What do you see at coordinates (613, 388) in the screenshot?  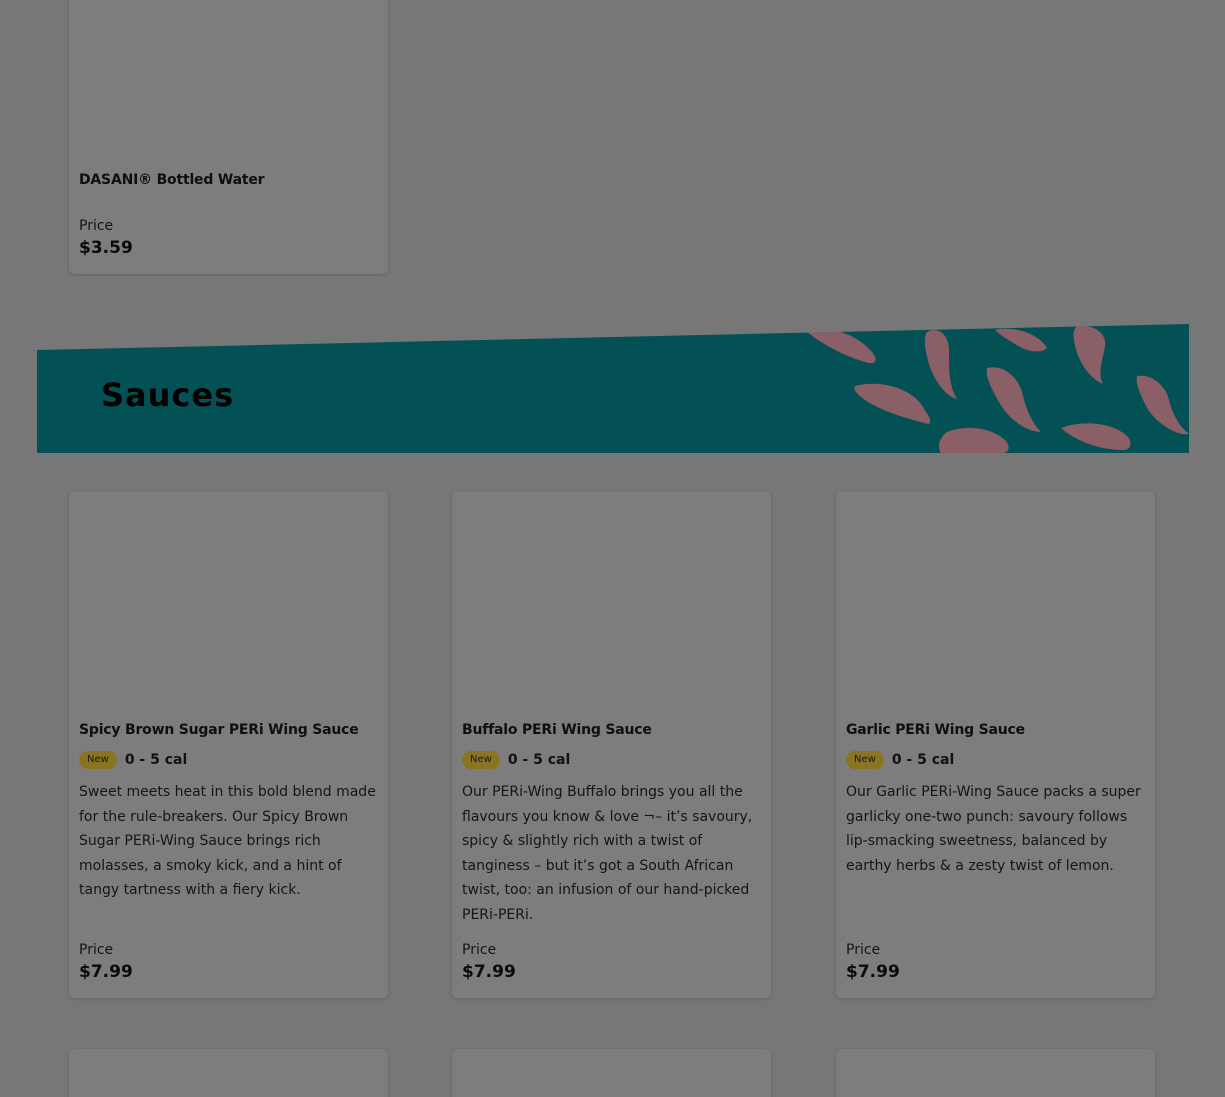 I see `sauces-section-banner: Sauces` at bounding box center [613, 388].